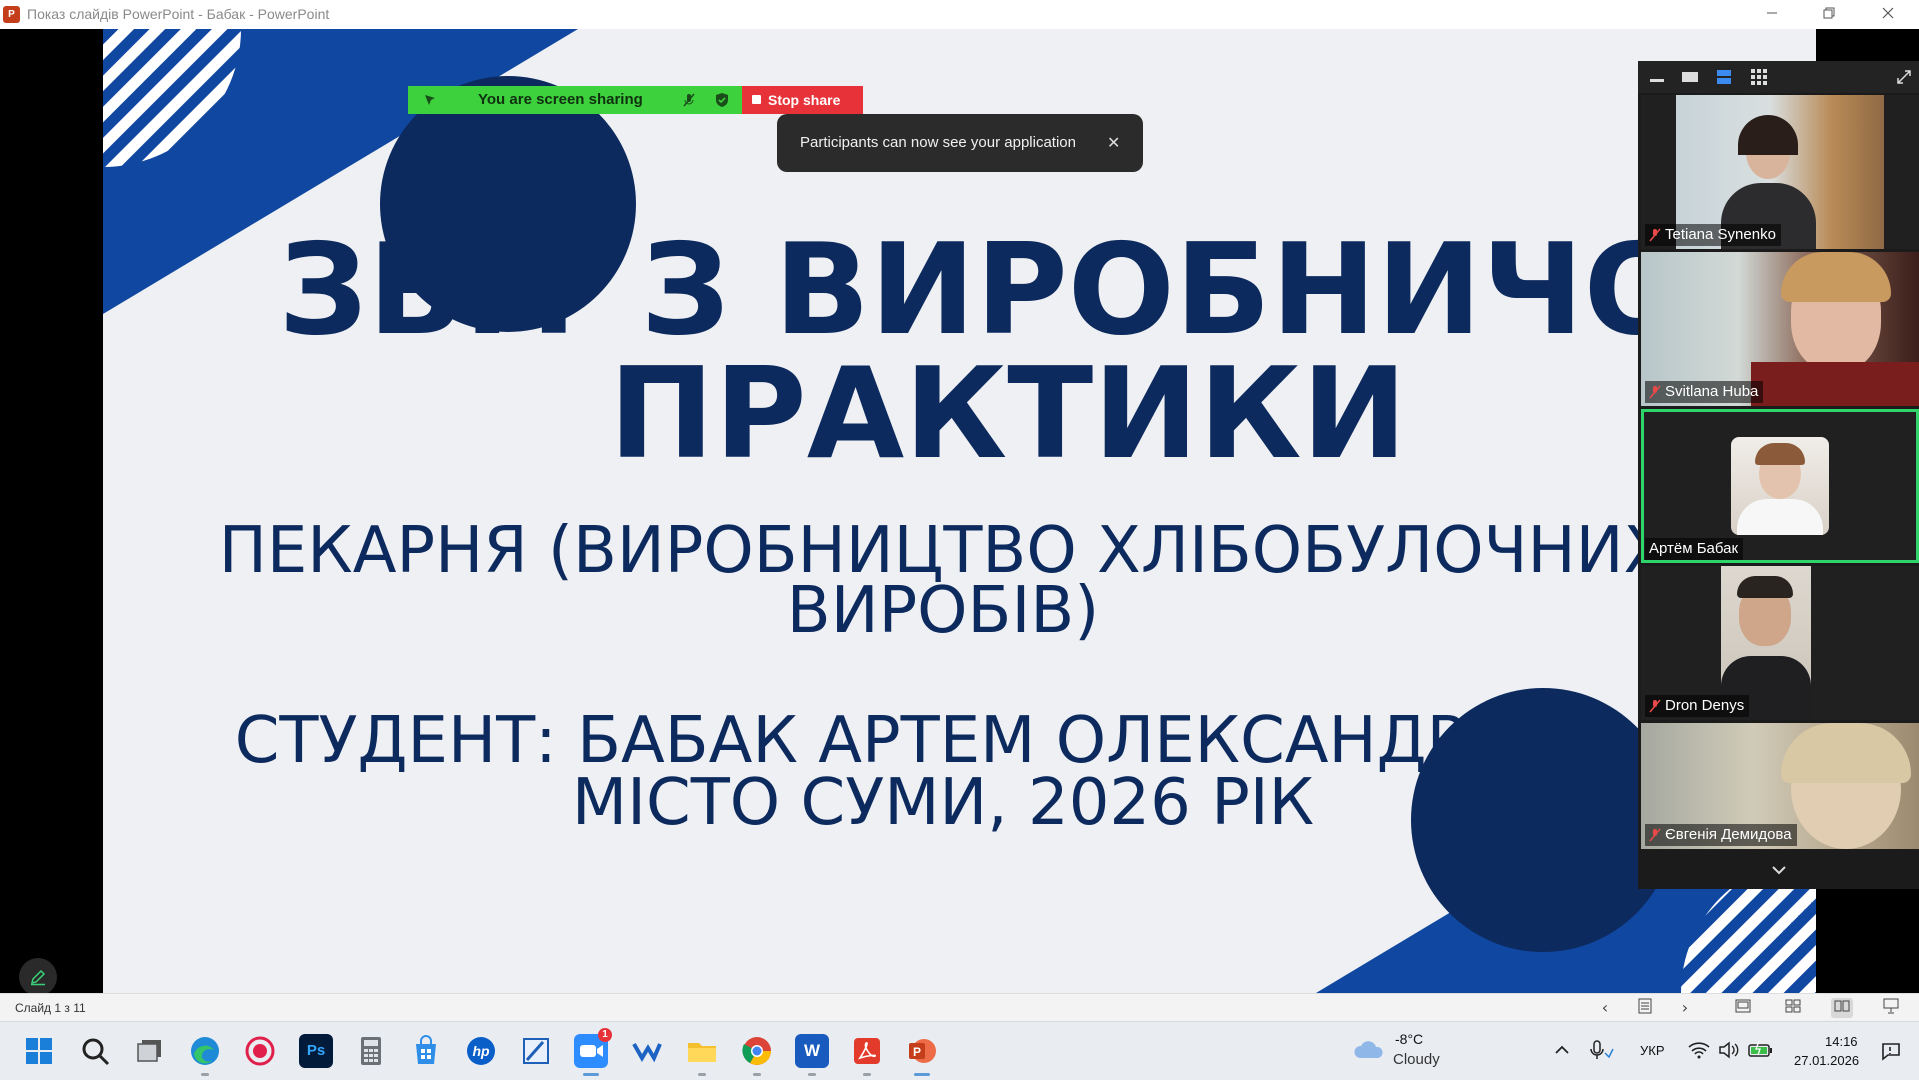 The image size is (1919, 1080). What do you see at coordinates (426, 1051) in the screenshot?
I see `store-taskbar-button` at bounding box center [426, 1051].